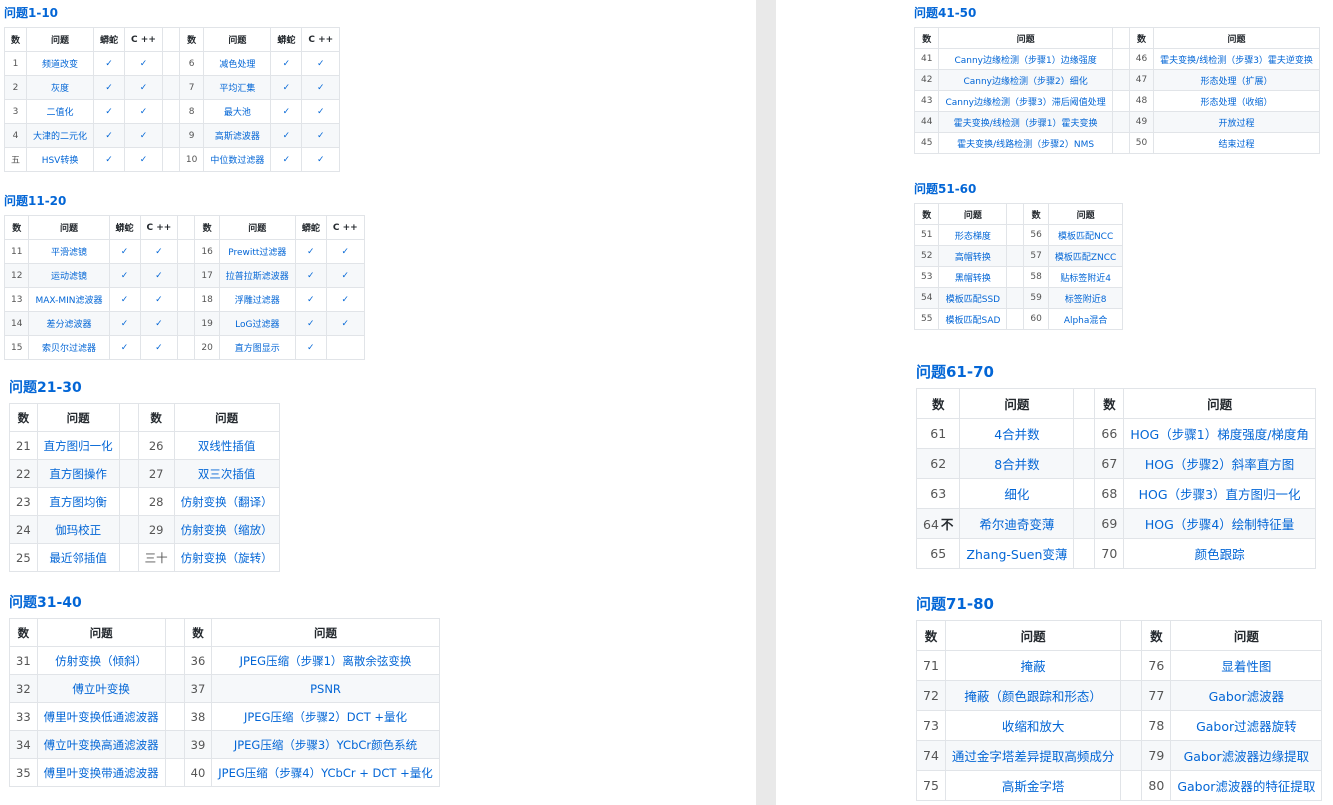 Image resolution: width=1333 pixels, height=805 pixels. Describe the element at coordinates (1219, 433) in the screenshot. I see `problem-link: HOG（步骤1）梯度强度/梯度角` at that location.